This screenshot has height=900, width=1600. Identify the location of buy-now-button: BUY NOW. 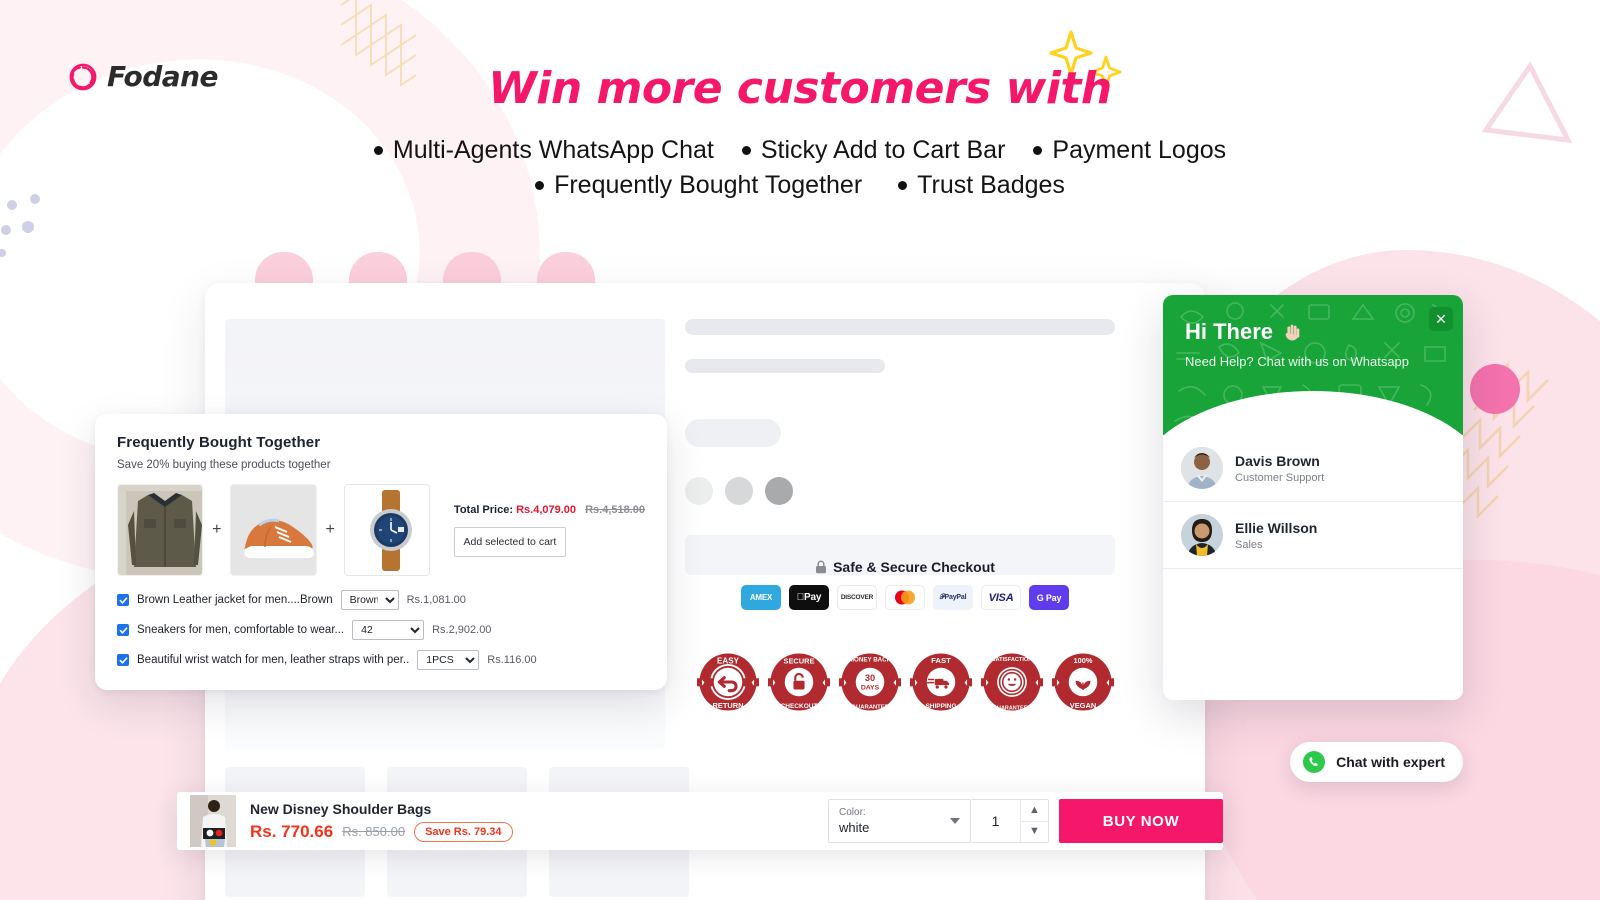
(1141, 821).